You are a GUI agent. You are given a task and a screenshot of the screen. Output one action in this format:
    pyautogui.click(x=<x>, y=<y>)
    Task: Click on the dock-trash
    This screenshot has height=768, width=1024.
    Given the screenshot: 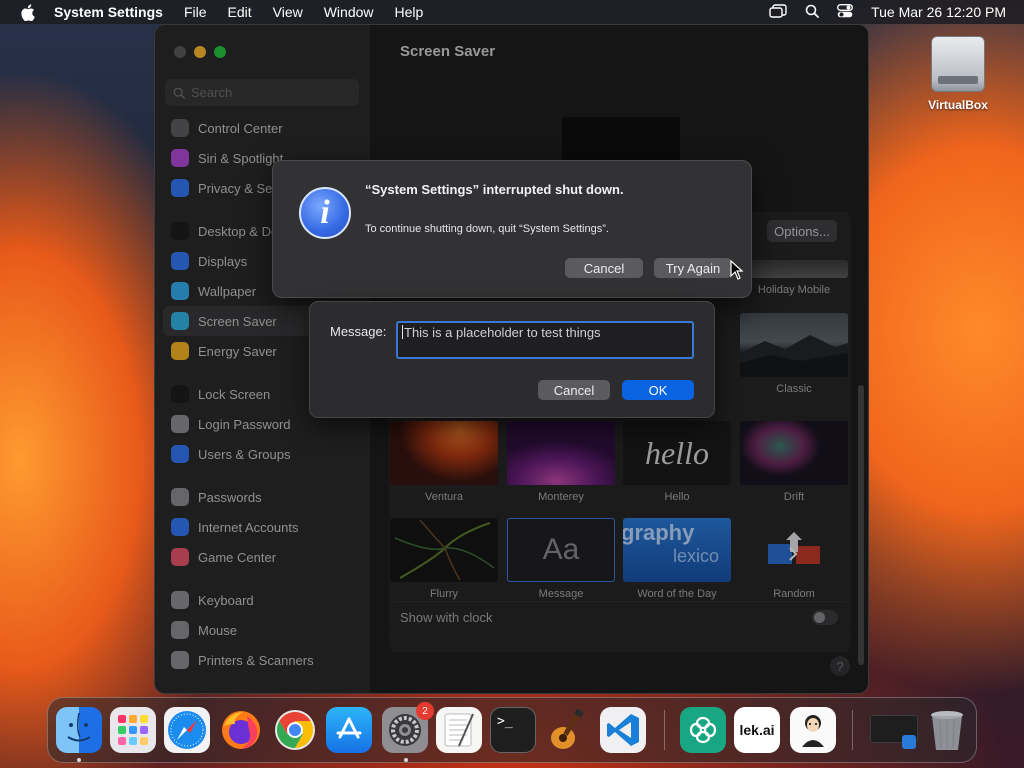 What is the action you would take?
    pyautogui.click(x=947, y=730)
    